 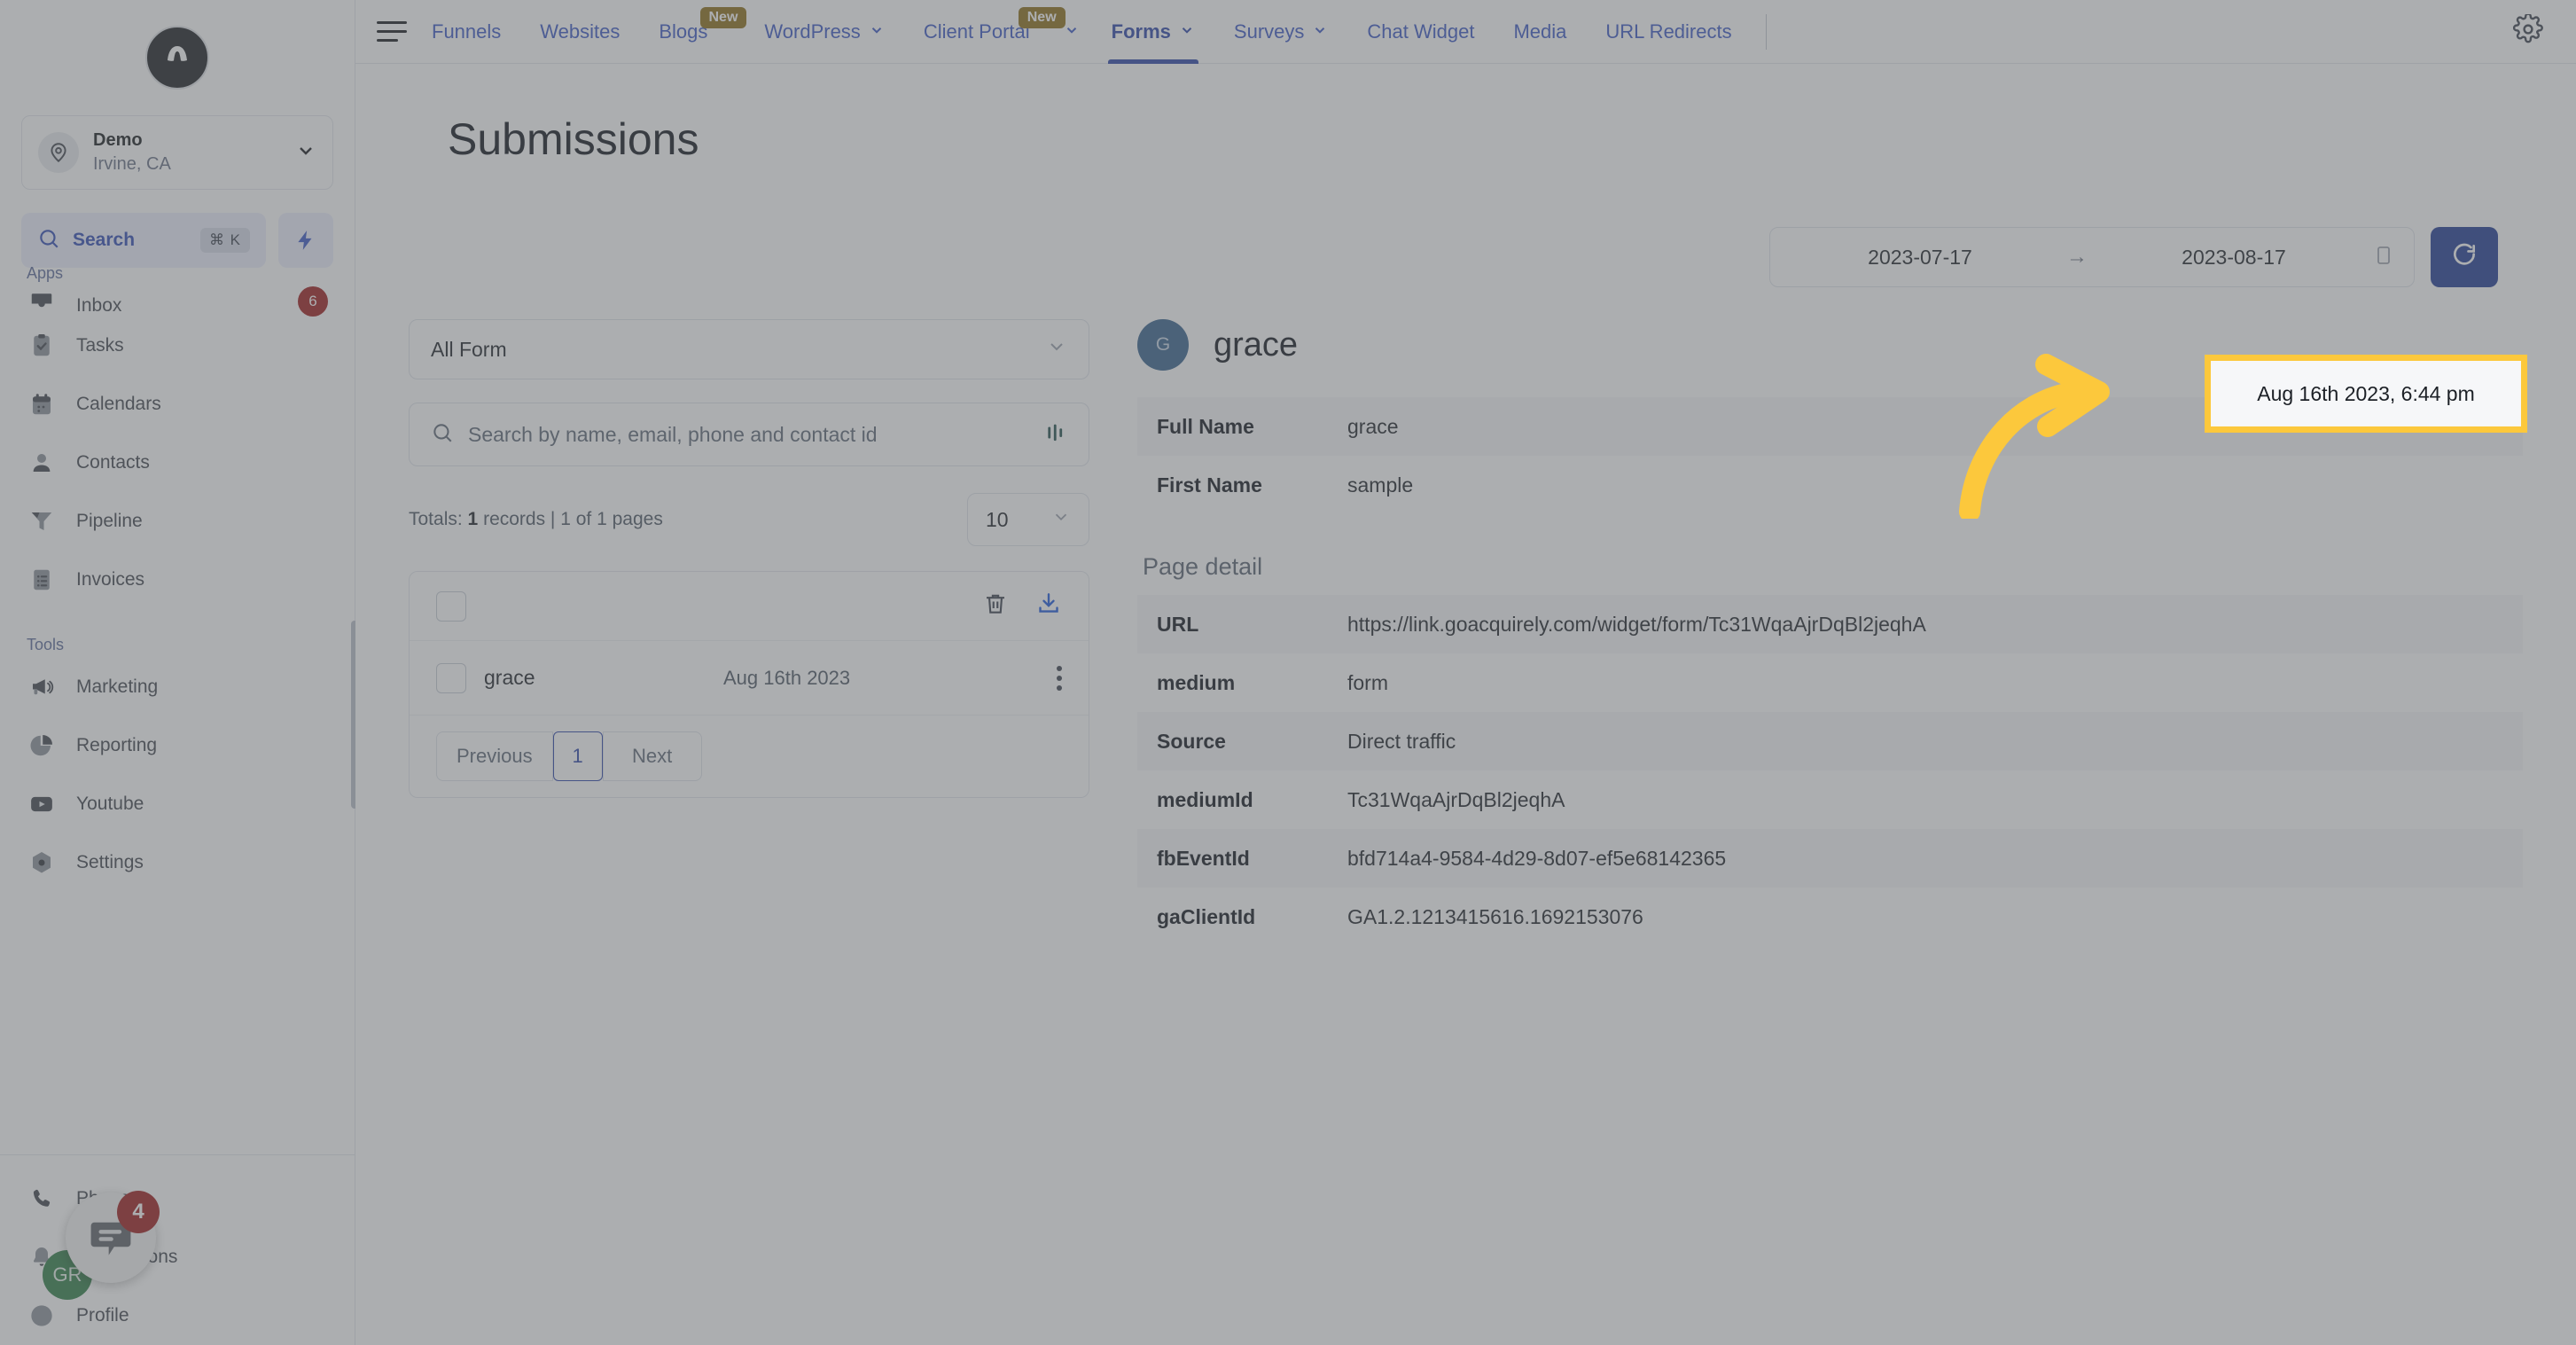 What do you see at coordinates (177, 687) in the screenshot?
I see `sidebar-item-marketing: Marketing` at bounding box center [177, 687].